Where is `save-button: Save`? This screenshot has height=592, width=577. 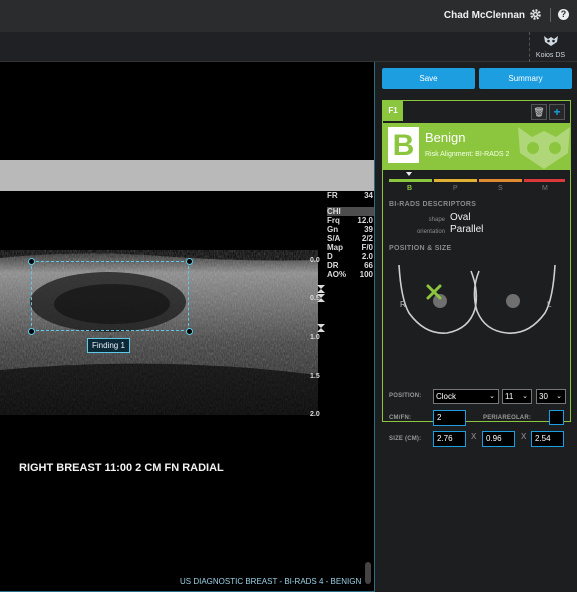 save-button: Save is located at coordinates (428, 78).